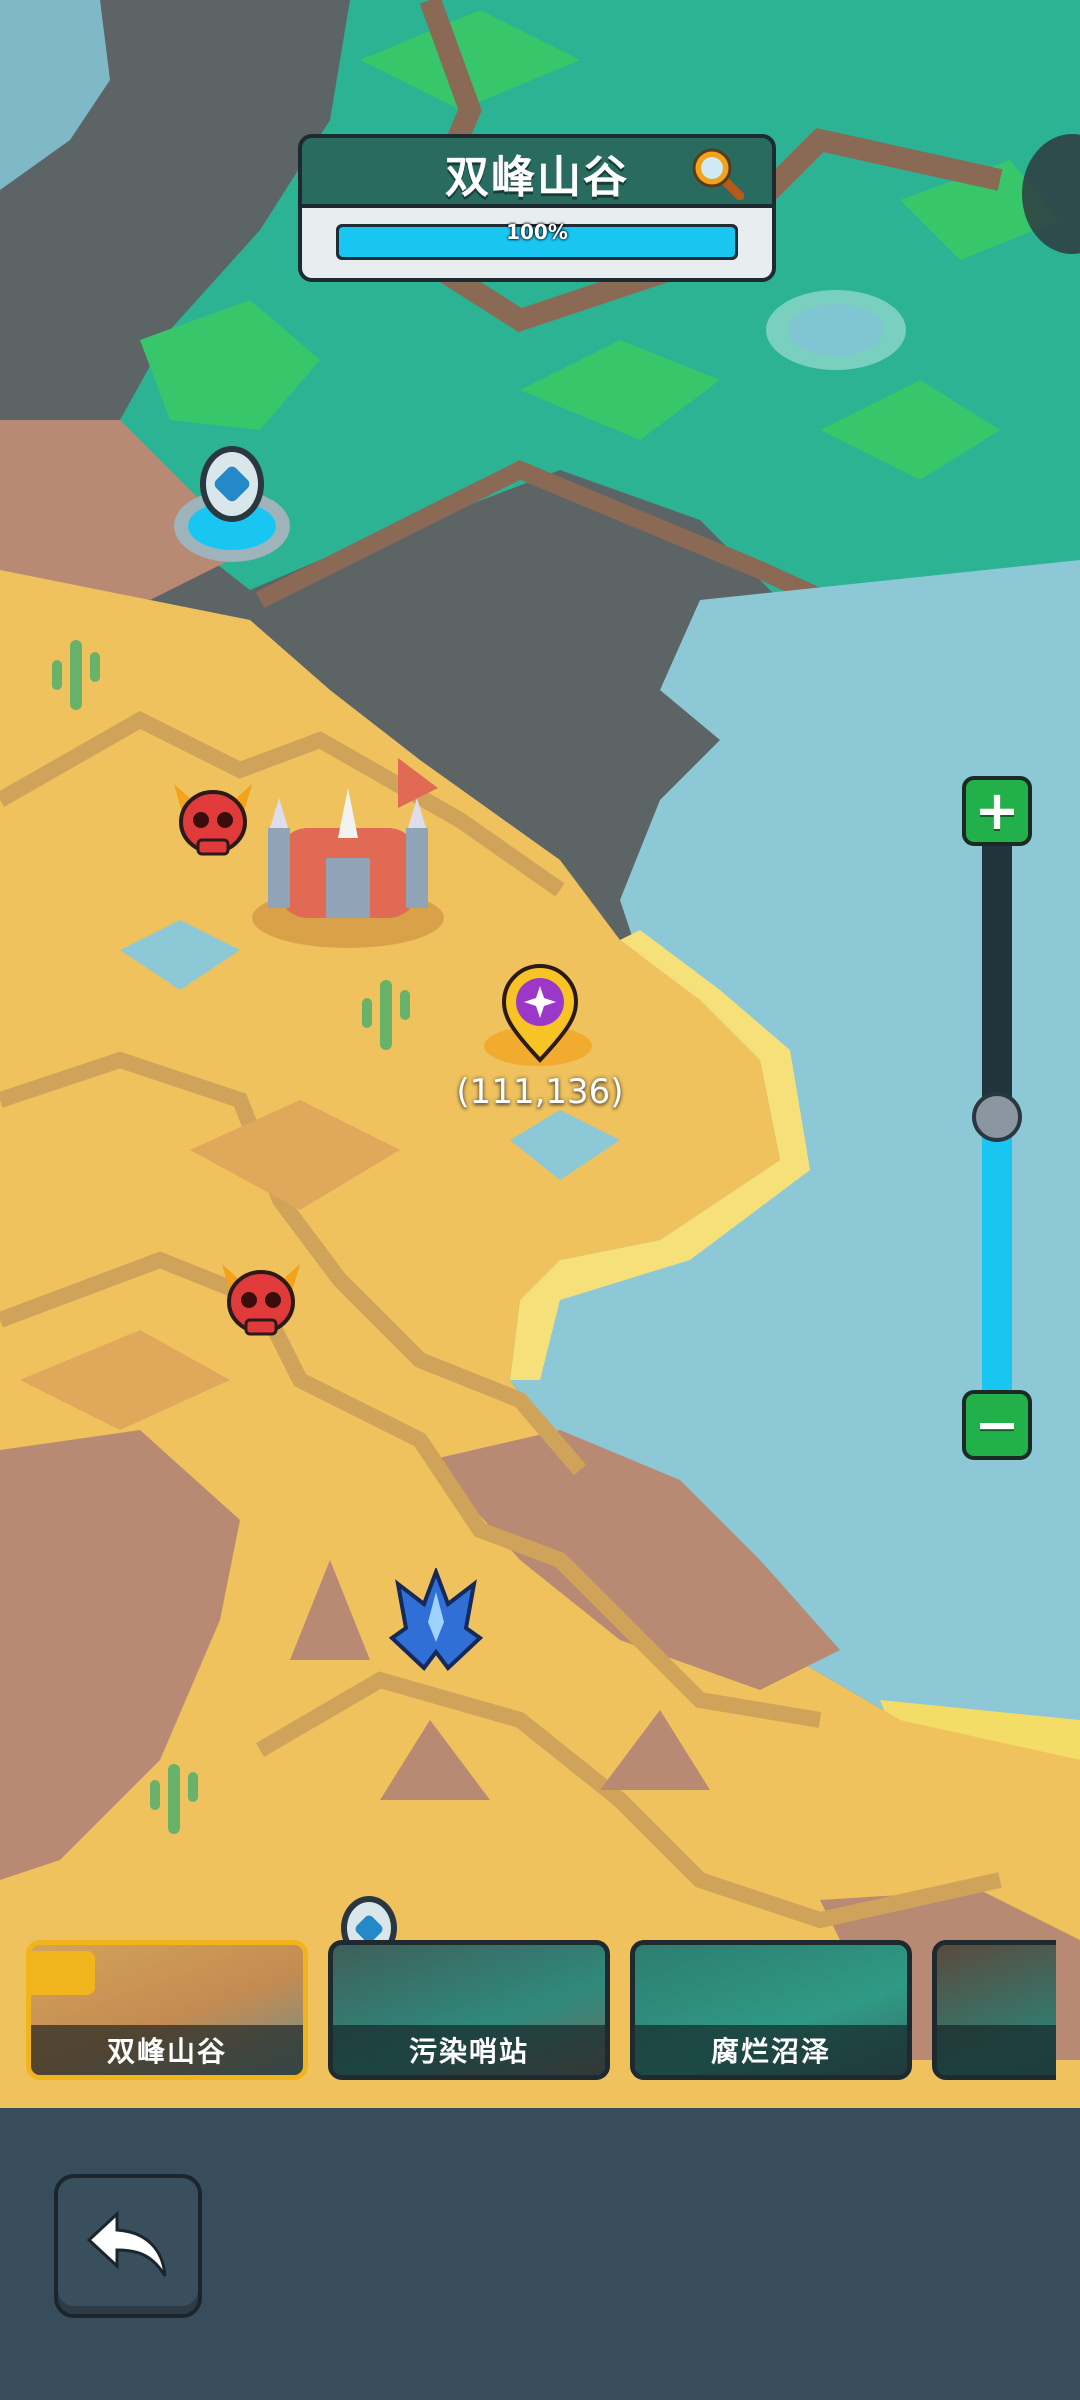  Describe the element at coordinates (540, 1019) in the screenshot. I see `location-pin-icon` at that location.